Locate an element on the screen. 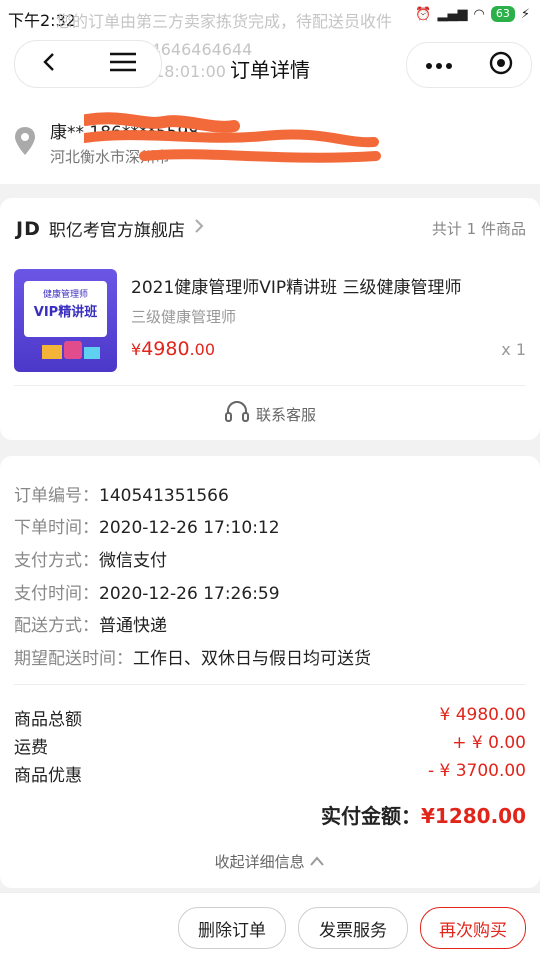  order-info-row: 支付时间：2020-12-26 17:26:59 is located at coordinates (147, 594).